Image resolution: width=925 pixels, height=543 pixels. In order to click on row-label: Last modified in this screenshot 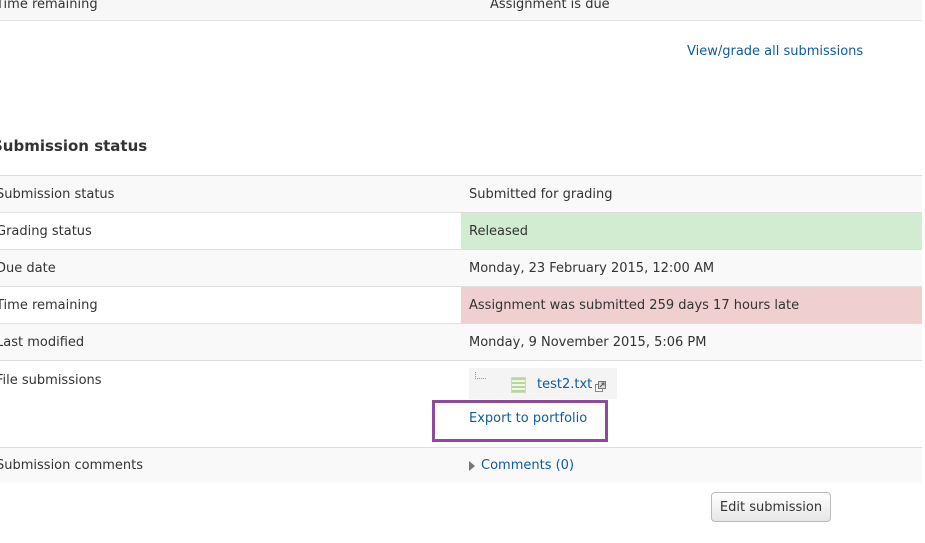, I will do `click(230, 342)`.